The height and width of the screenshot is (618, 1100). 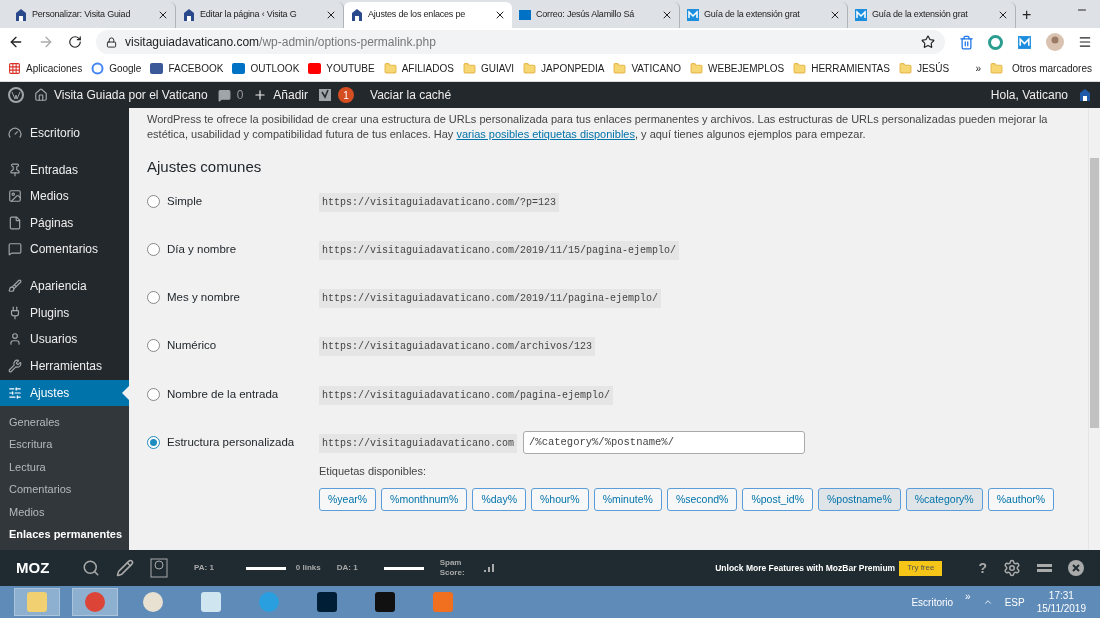 I want to click on wordpress-logo-icon, so click(x=16, y=95).